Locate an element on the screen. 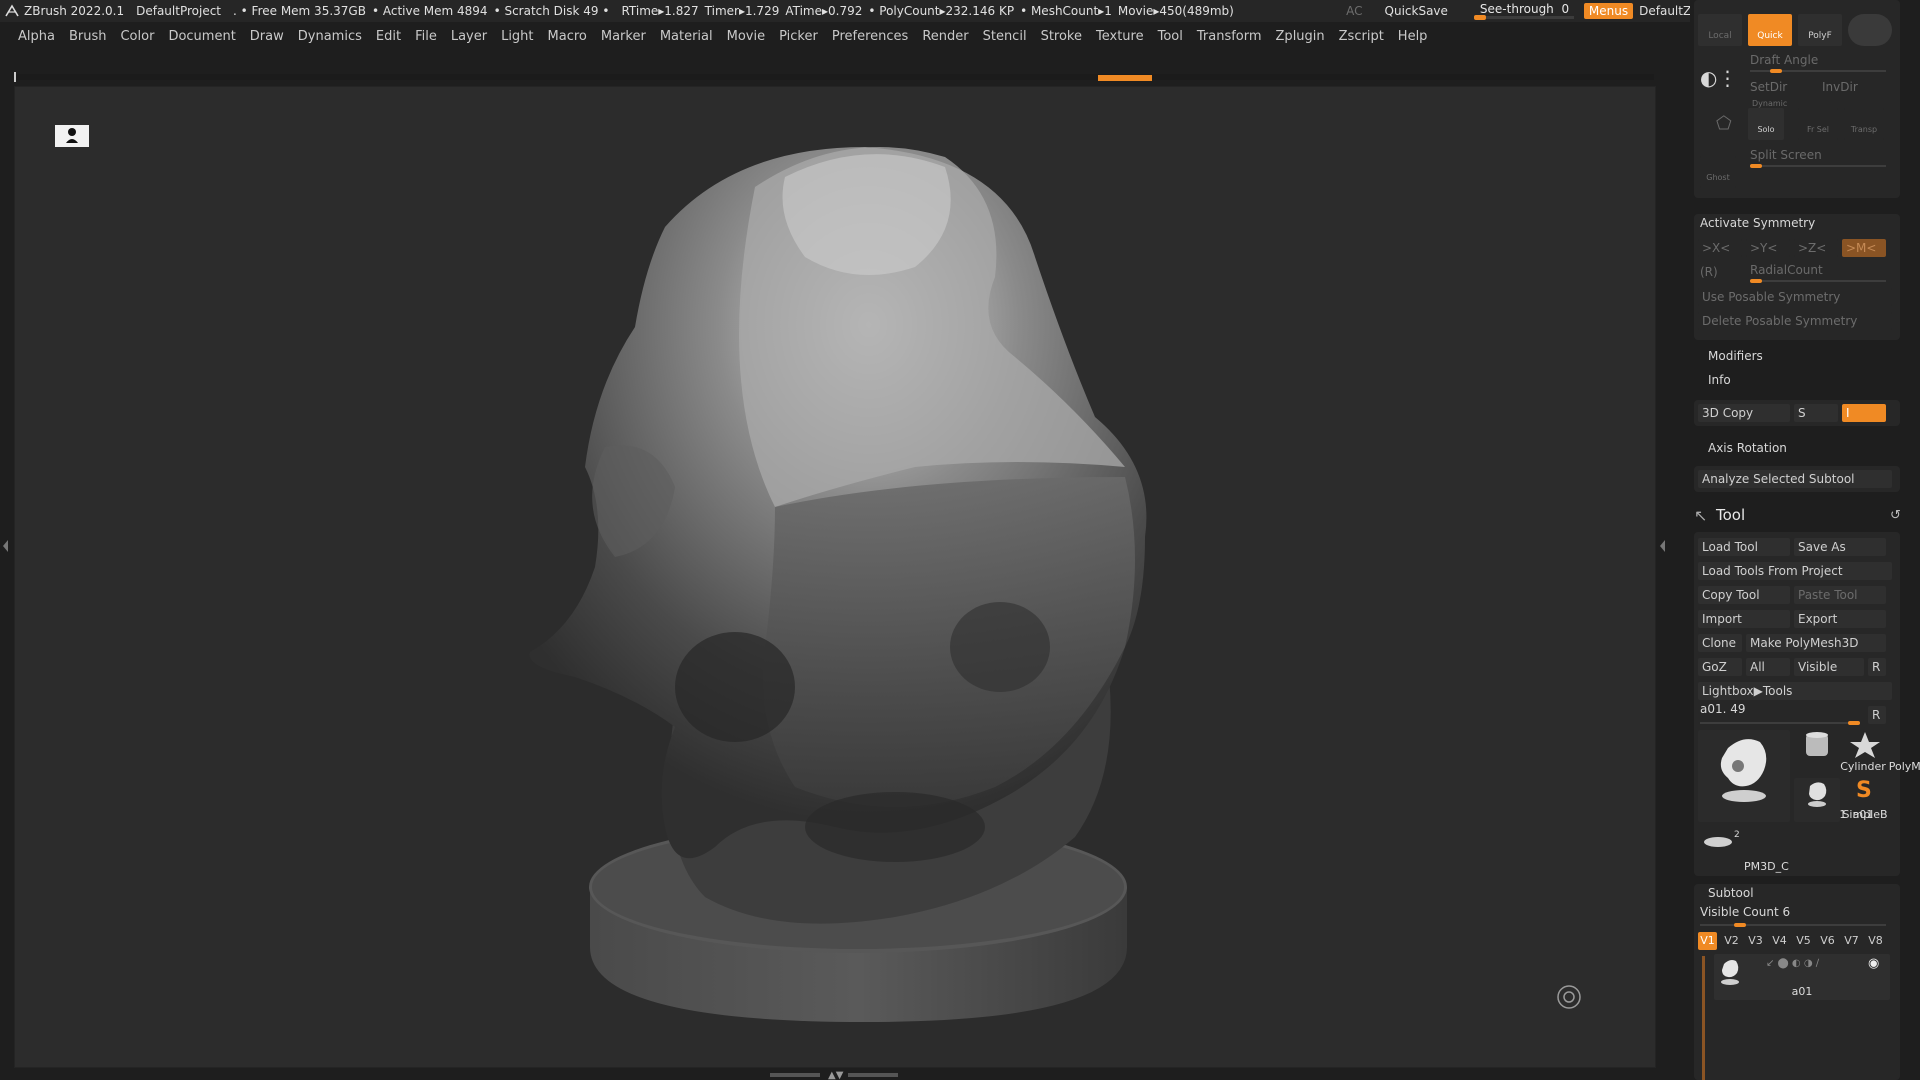 The image size is (1920, 1080). transp-button: Transp is located at coordinates (1864, 124).